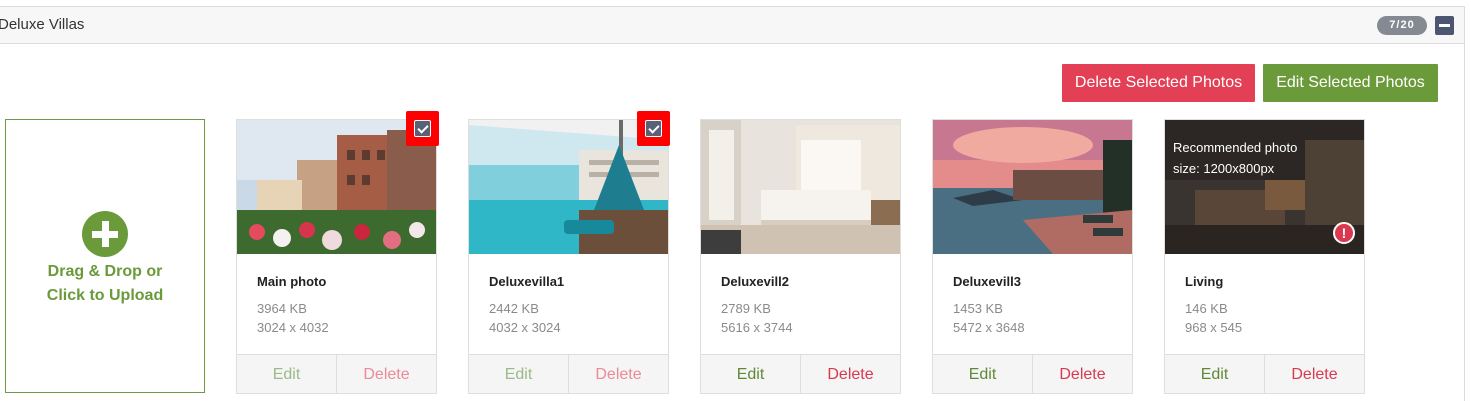 This screenshot has height=401, width=1471. What do you see at coordinates (292, 281) in the screenshot?
I see `photo-name: Main photo` at bounding box center [292, 281].